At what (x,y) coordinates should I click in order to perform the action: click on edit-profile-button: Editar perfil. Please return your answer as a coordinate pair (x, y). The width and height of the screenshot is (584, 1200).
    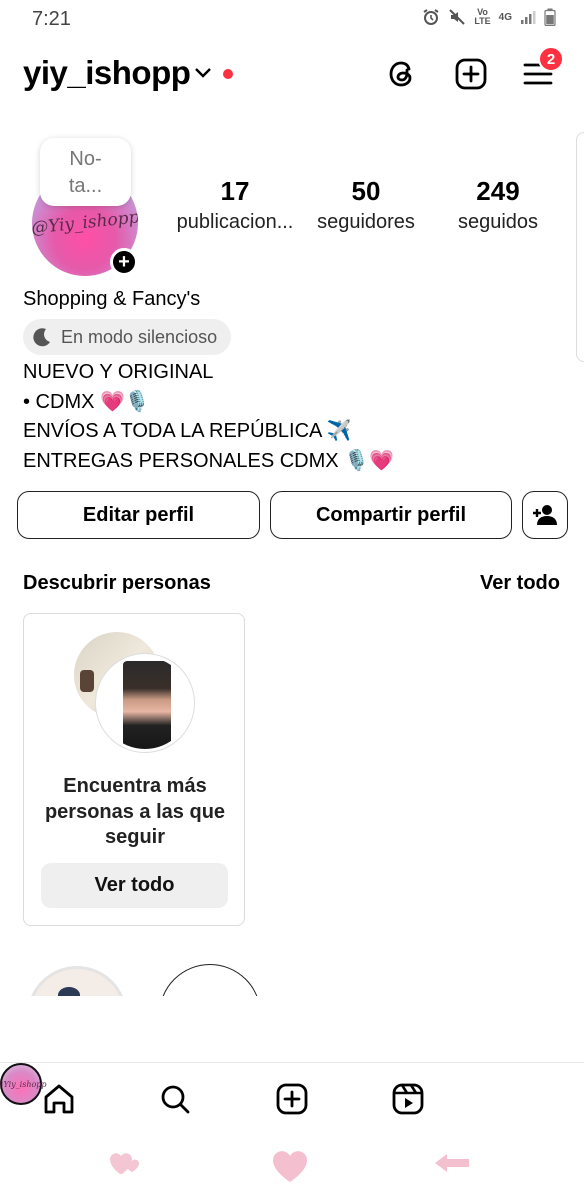
    Looking at the image, I should click on (138, 515).